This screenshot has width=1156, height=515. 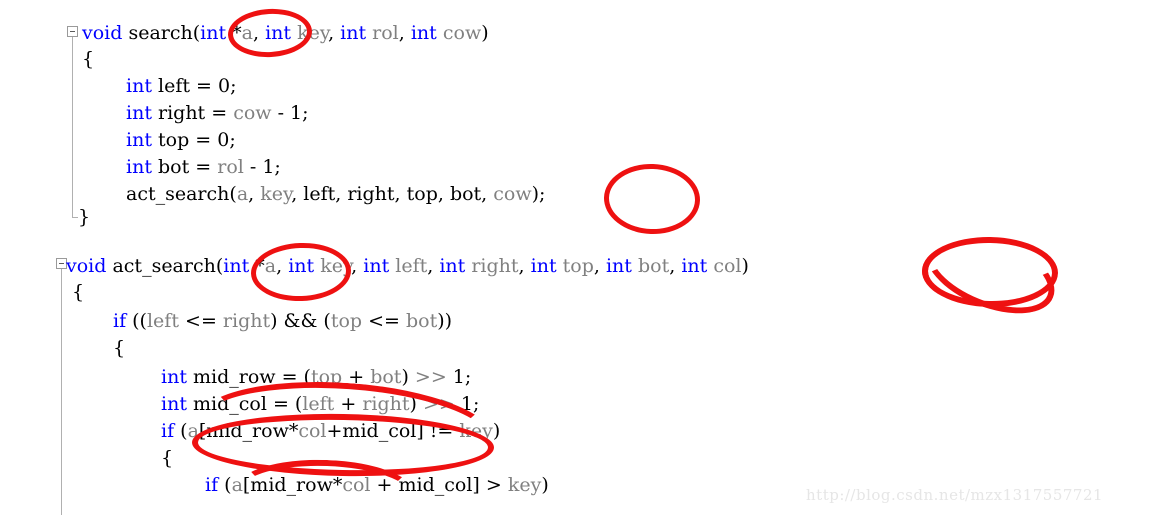 I want to click on code-line: int bot = rol - 1;, so click(x=203, y=167).